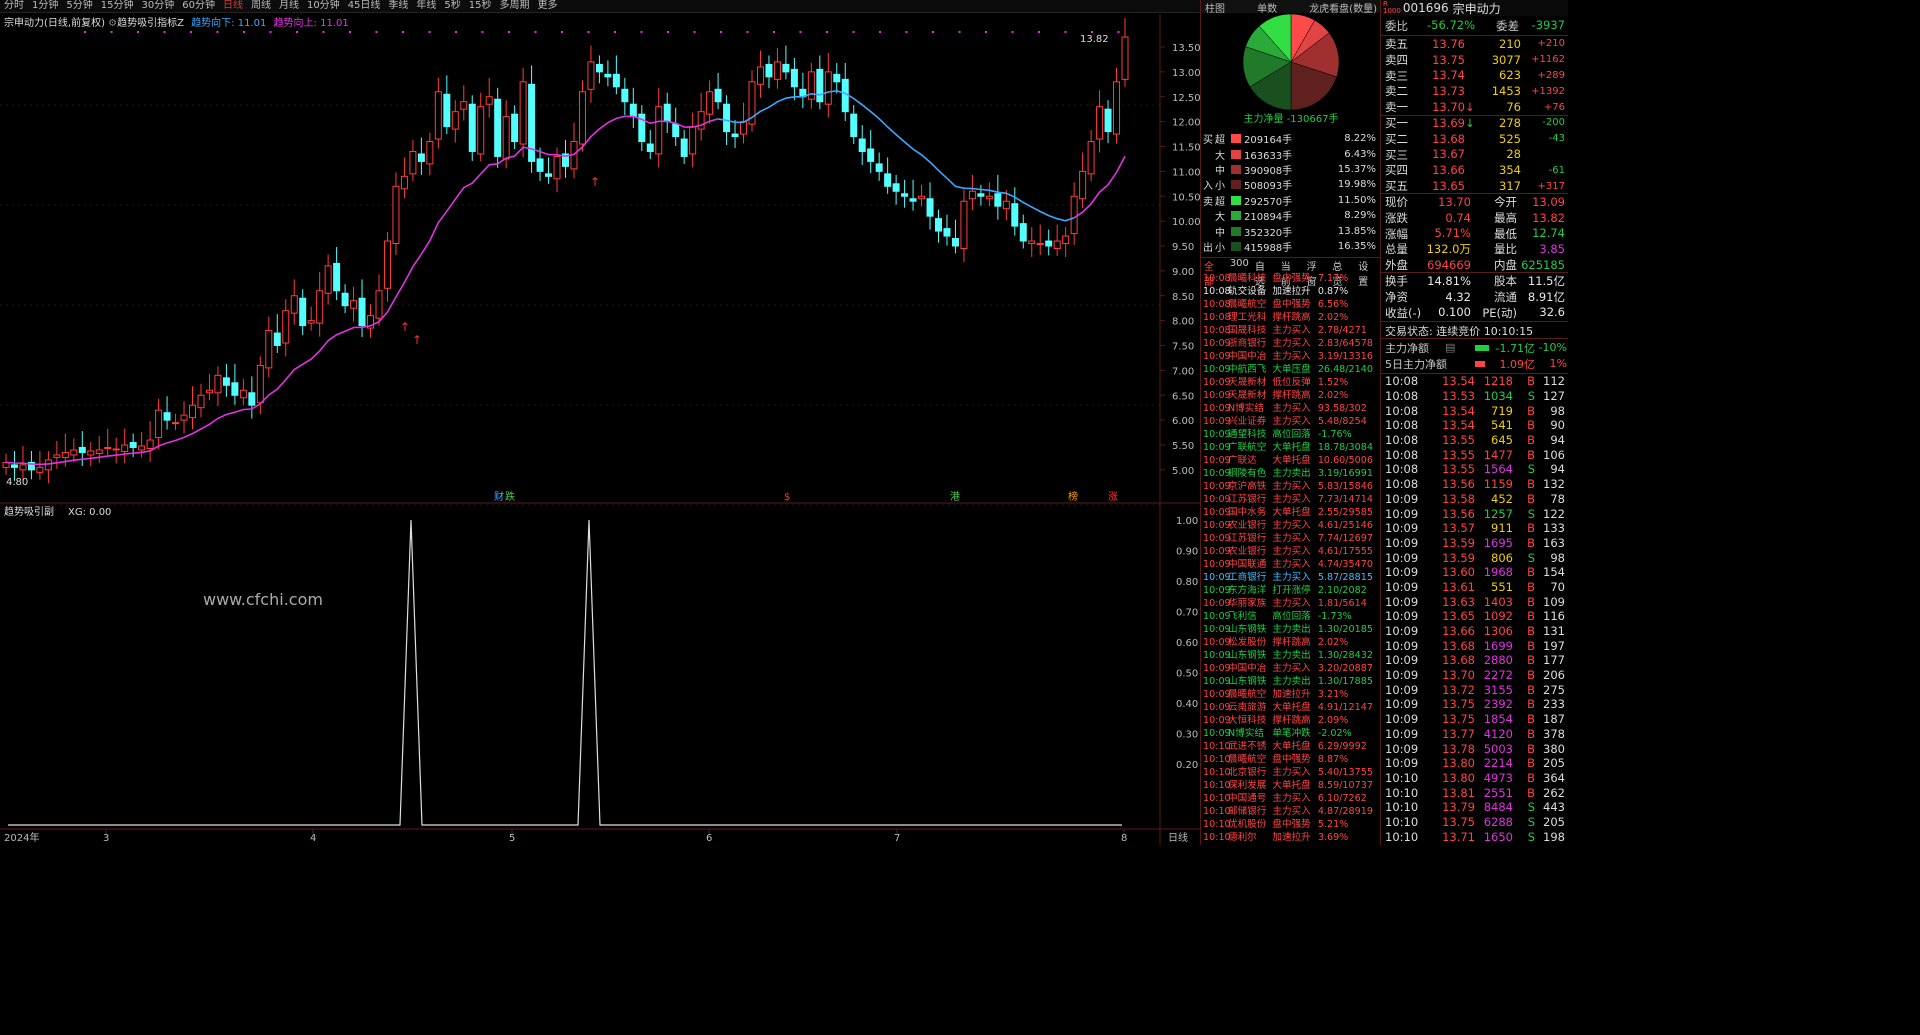 This screenshot has width=1920, height=1035. Describe the element at coordinates (1345, 499) in the screenshot. I see `feed-value: 7.73/14714` at that location.